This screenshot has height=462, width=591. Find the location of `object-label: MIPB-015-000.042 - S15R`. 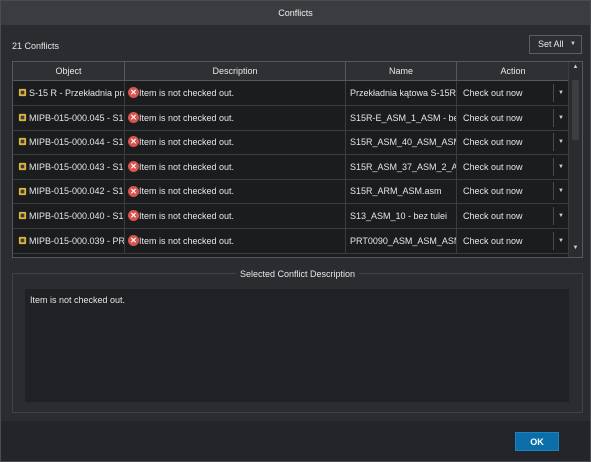

object-label: MIPB-015-000.042 - S15R is located at coordinates (77, 191).